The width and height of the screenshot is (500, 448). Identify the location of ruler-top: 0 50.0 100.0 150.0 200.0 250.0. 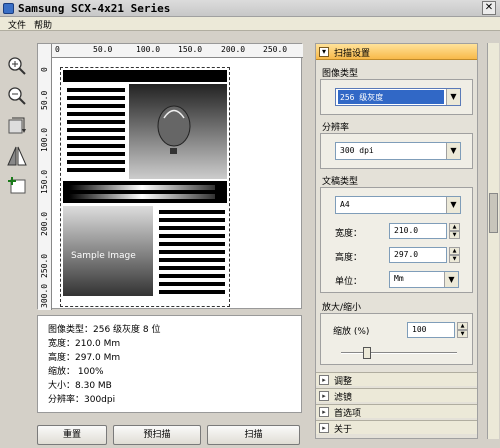
(170, 51).